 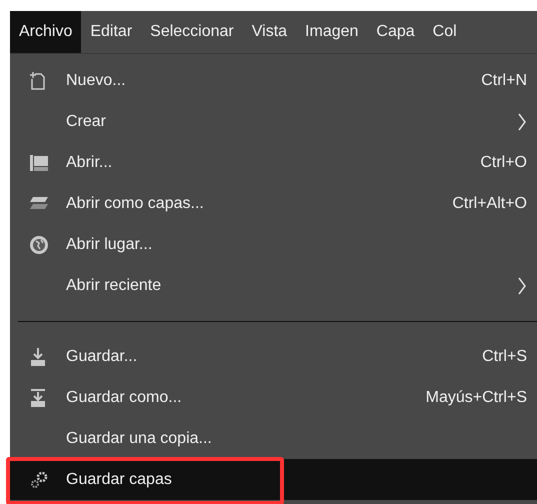 I want to click on menu-bar-item: Archivo, so click(x=46, y=32).